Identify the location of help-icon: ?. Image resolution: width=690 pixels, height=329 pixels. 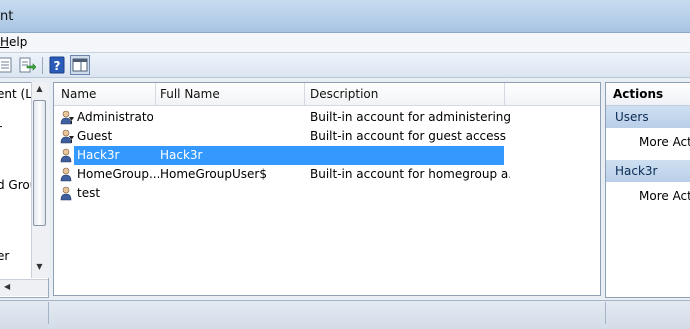
(57, 65).